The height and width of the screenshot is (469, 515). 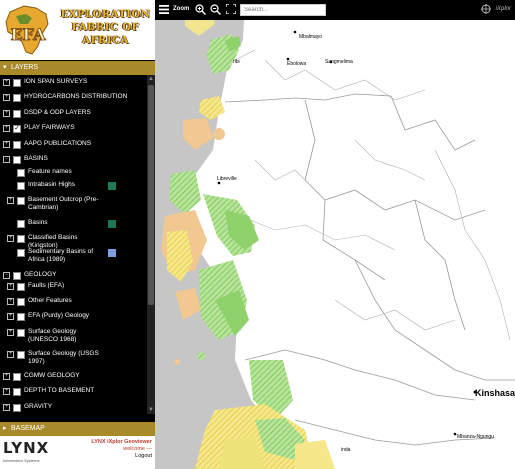 What do you see at coordinates (151, 410) in the screenshot?
I see `scroll-down-icon: ▼` at bounding box center [151, 410].